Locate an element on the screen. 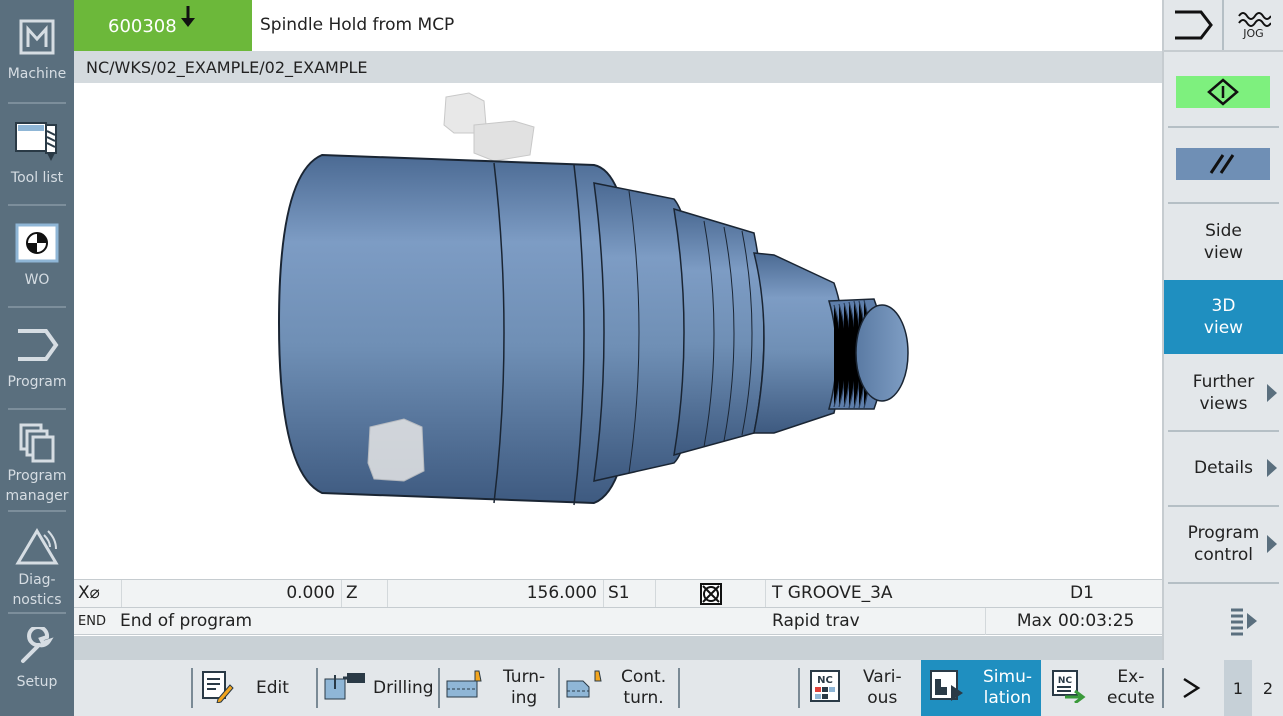 This screenshot has height=716, width=1283. time-label: Max is located at coordinates (1034, 621).